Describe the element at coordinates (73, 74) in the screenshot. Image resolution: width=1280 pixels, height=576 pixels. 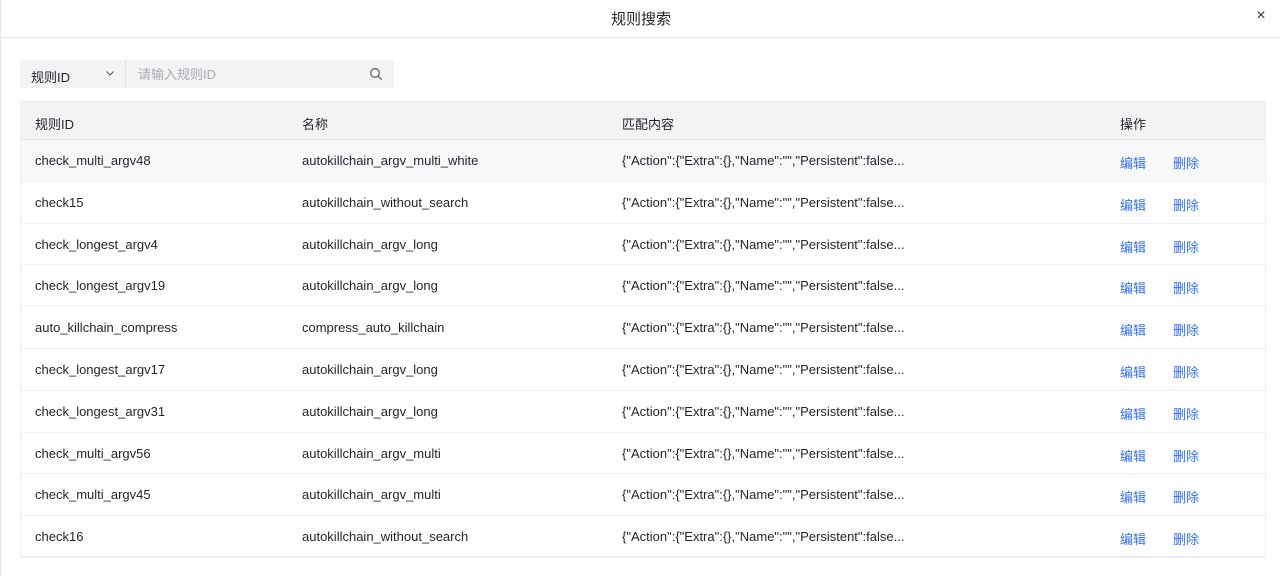
I see `search-field-select: 规则ID` at that location.